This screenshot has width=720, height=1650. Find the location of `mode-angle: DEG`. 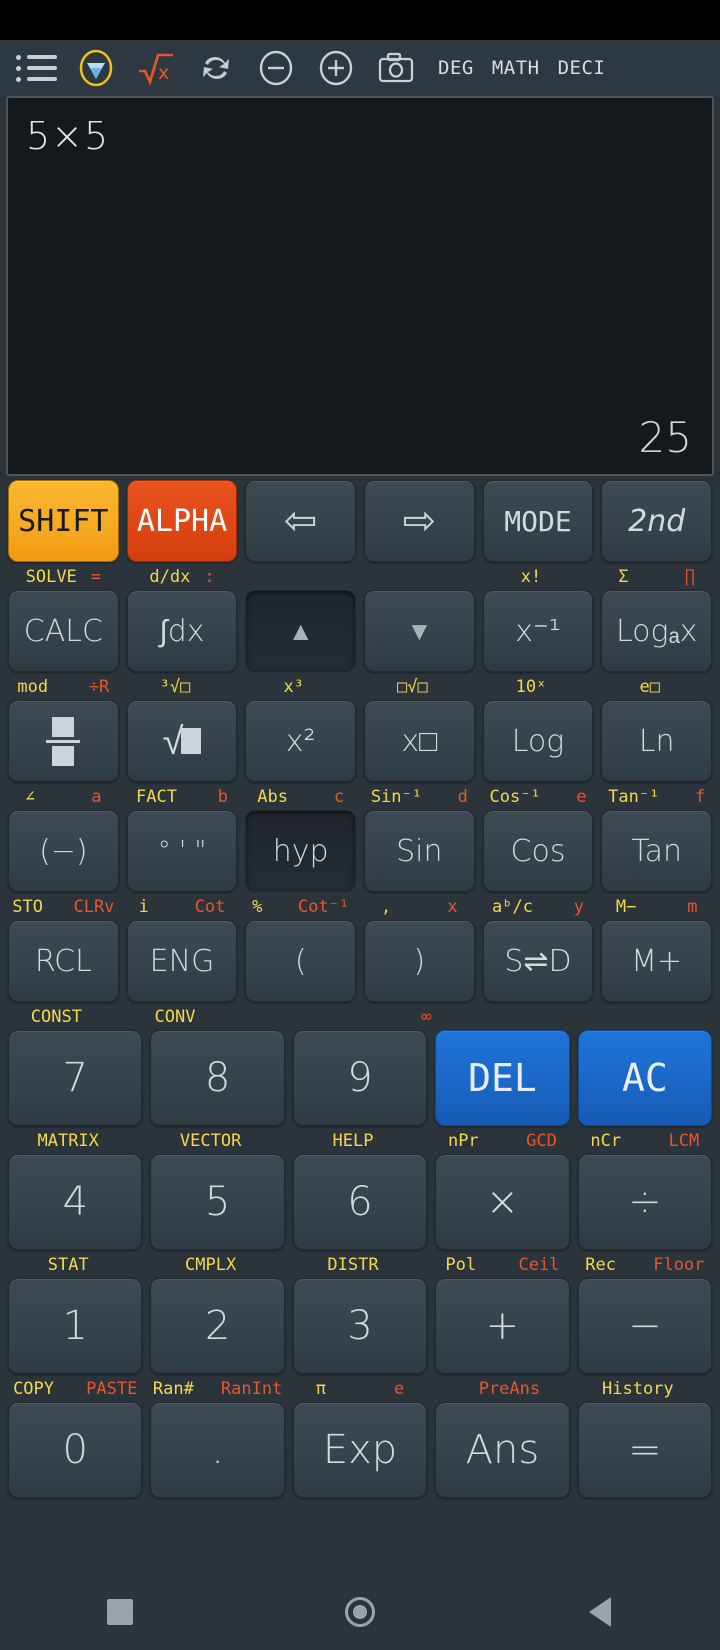

mode-angle: DEG is located at coordinates (456, 68).